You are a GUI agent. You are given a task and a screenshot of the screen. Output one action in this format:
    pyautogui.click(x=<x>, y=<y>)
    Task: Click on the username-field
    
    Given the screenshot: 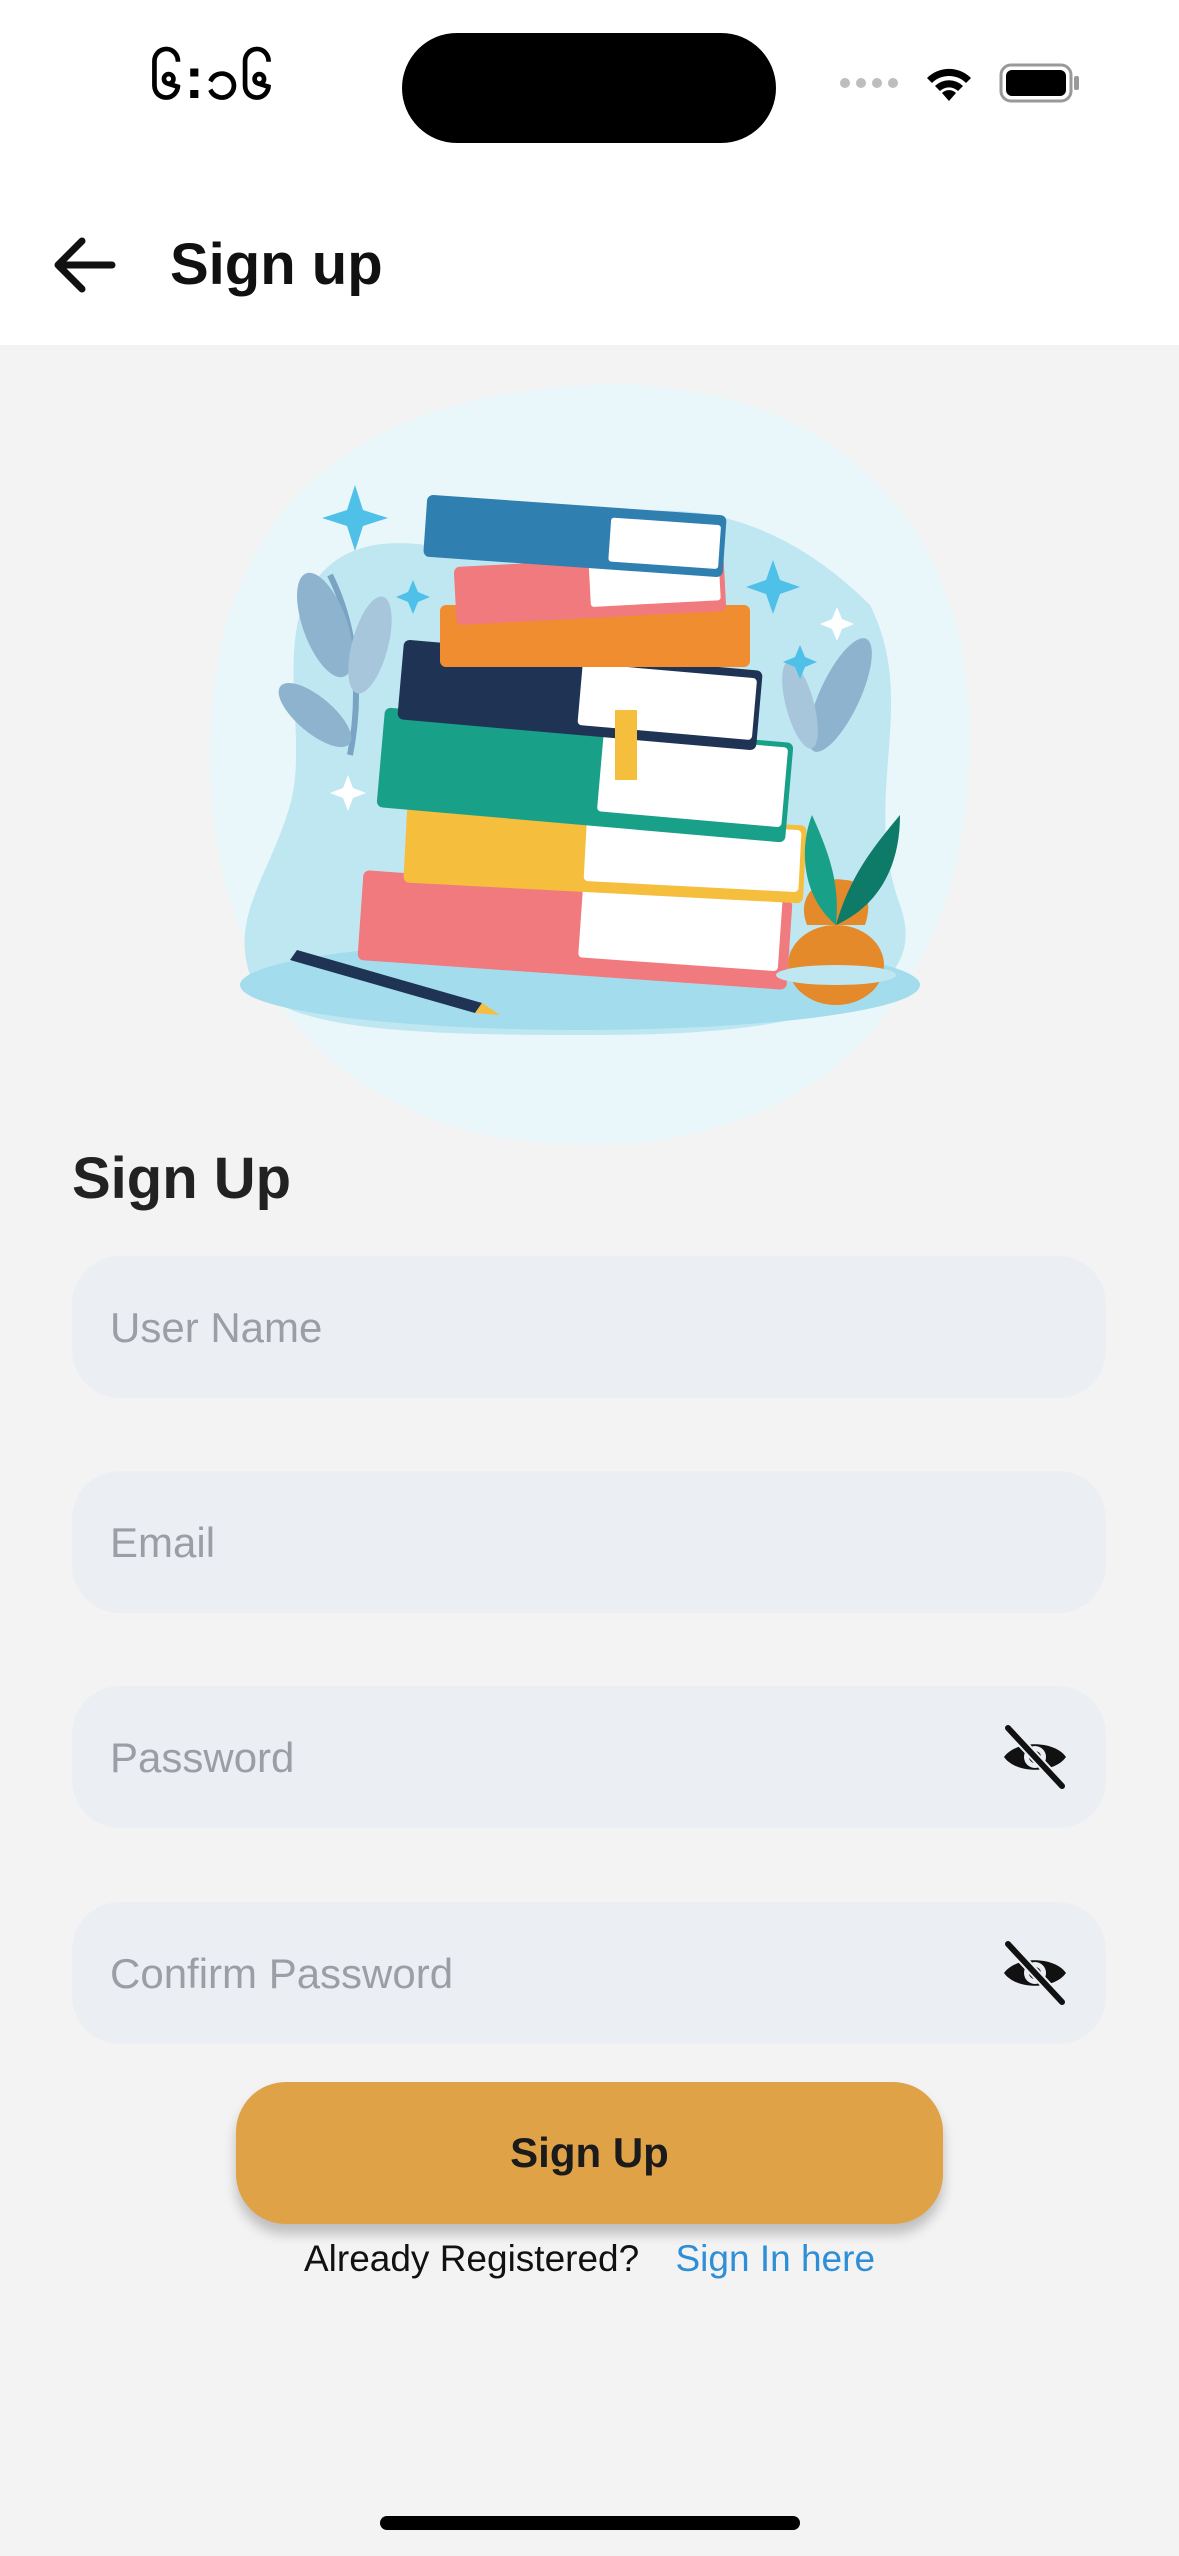 What is the action you would take?
    pyautogui.click(x=589, y=1328)
    